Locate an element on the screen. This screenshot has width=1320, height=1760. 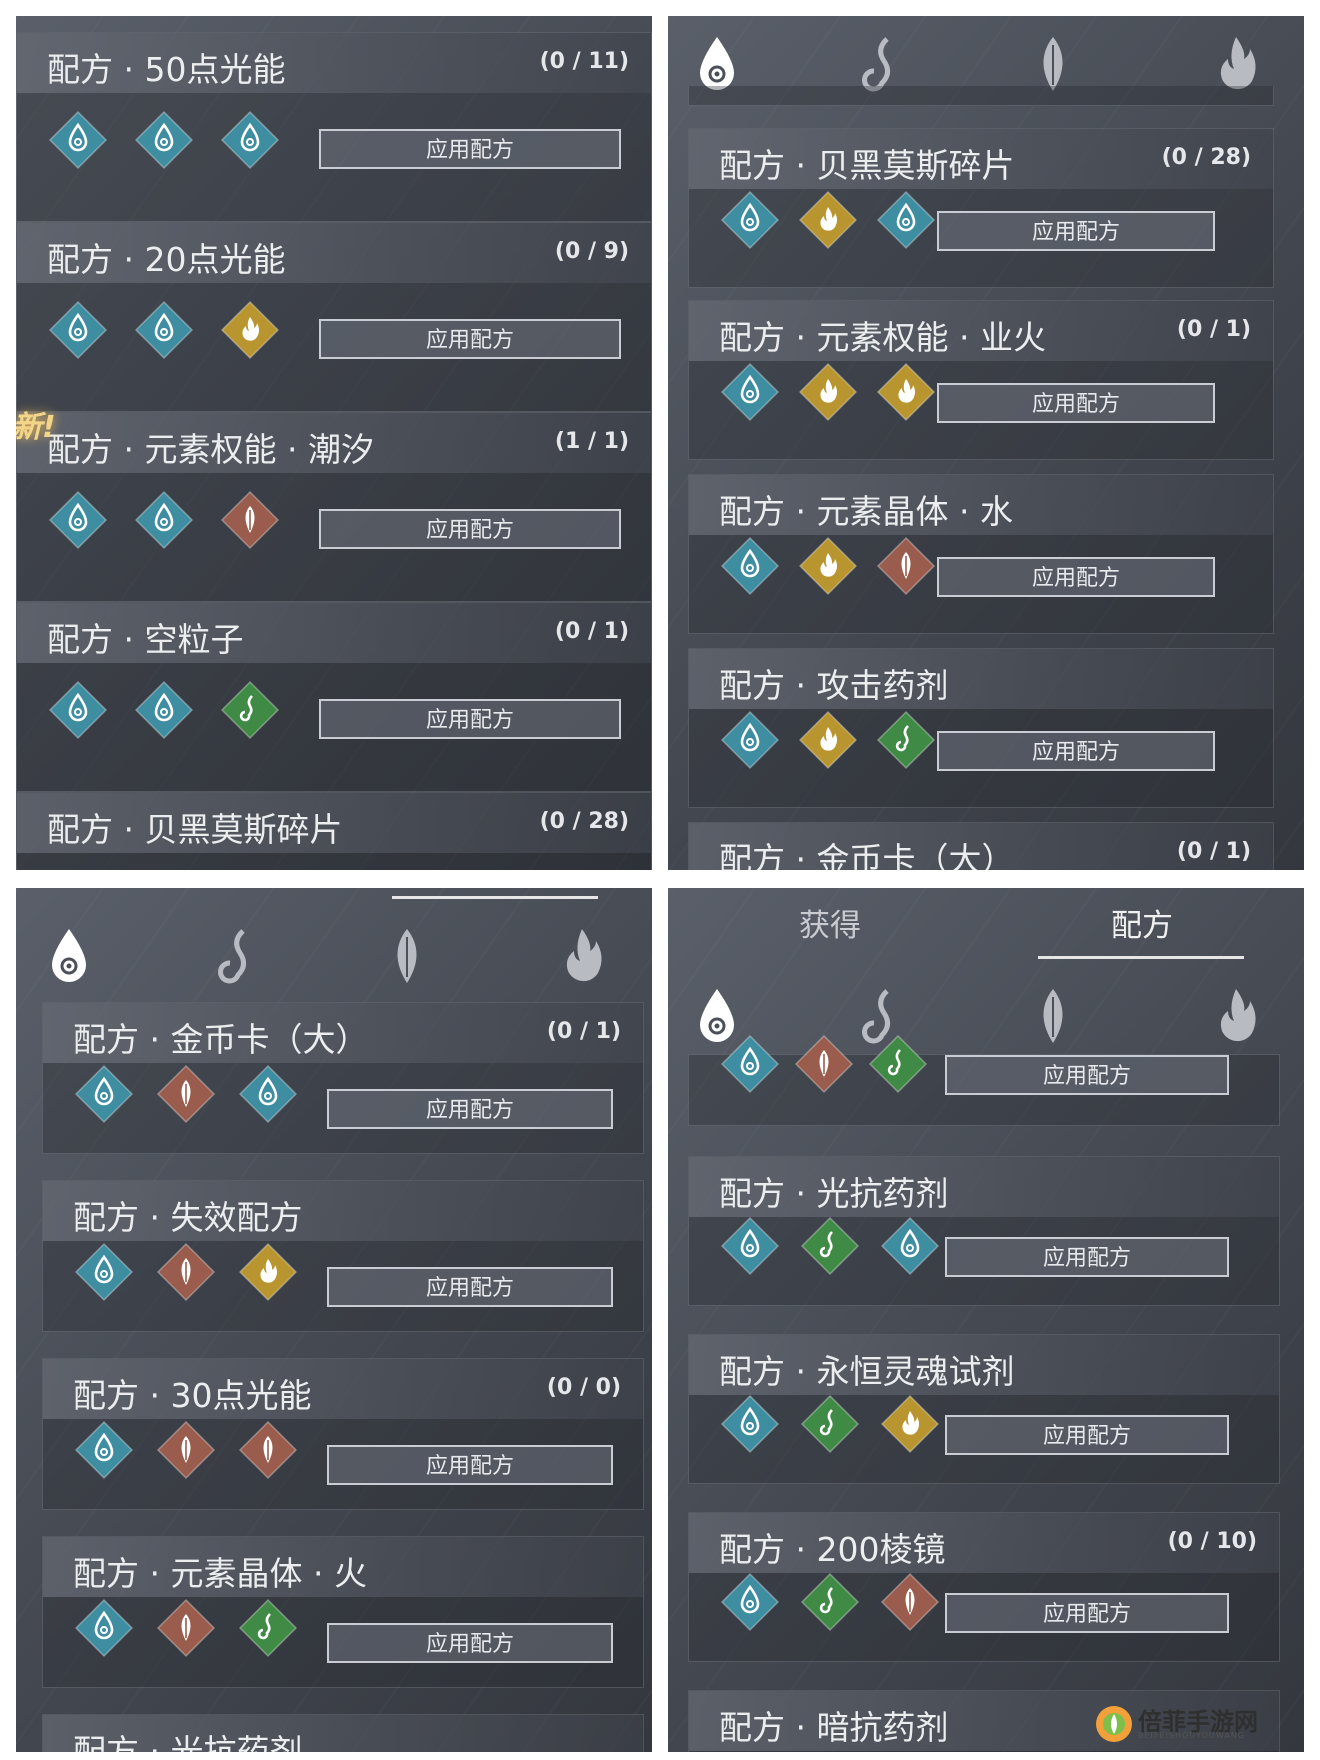
recipe-title: 配方 · 攻击药剂 is located at coordinates (834, 685).